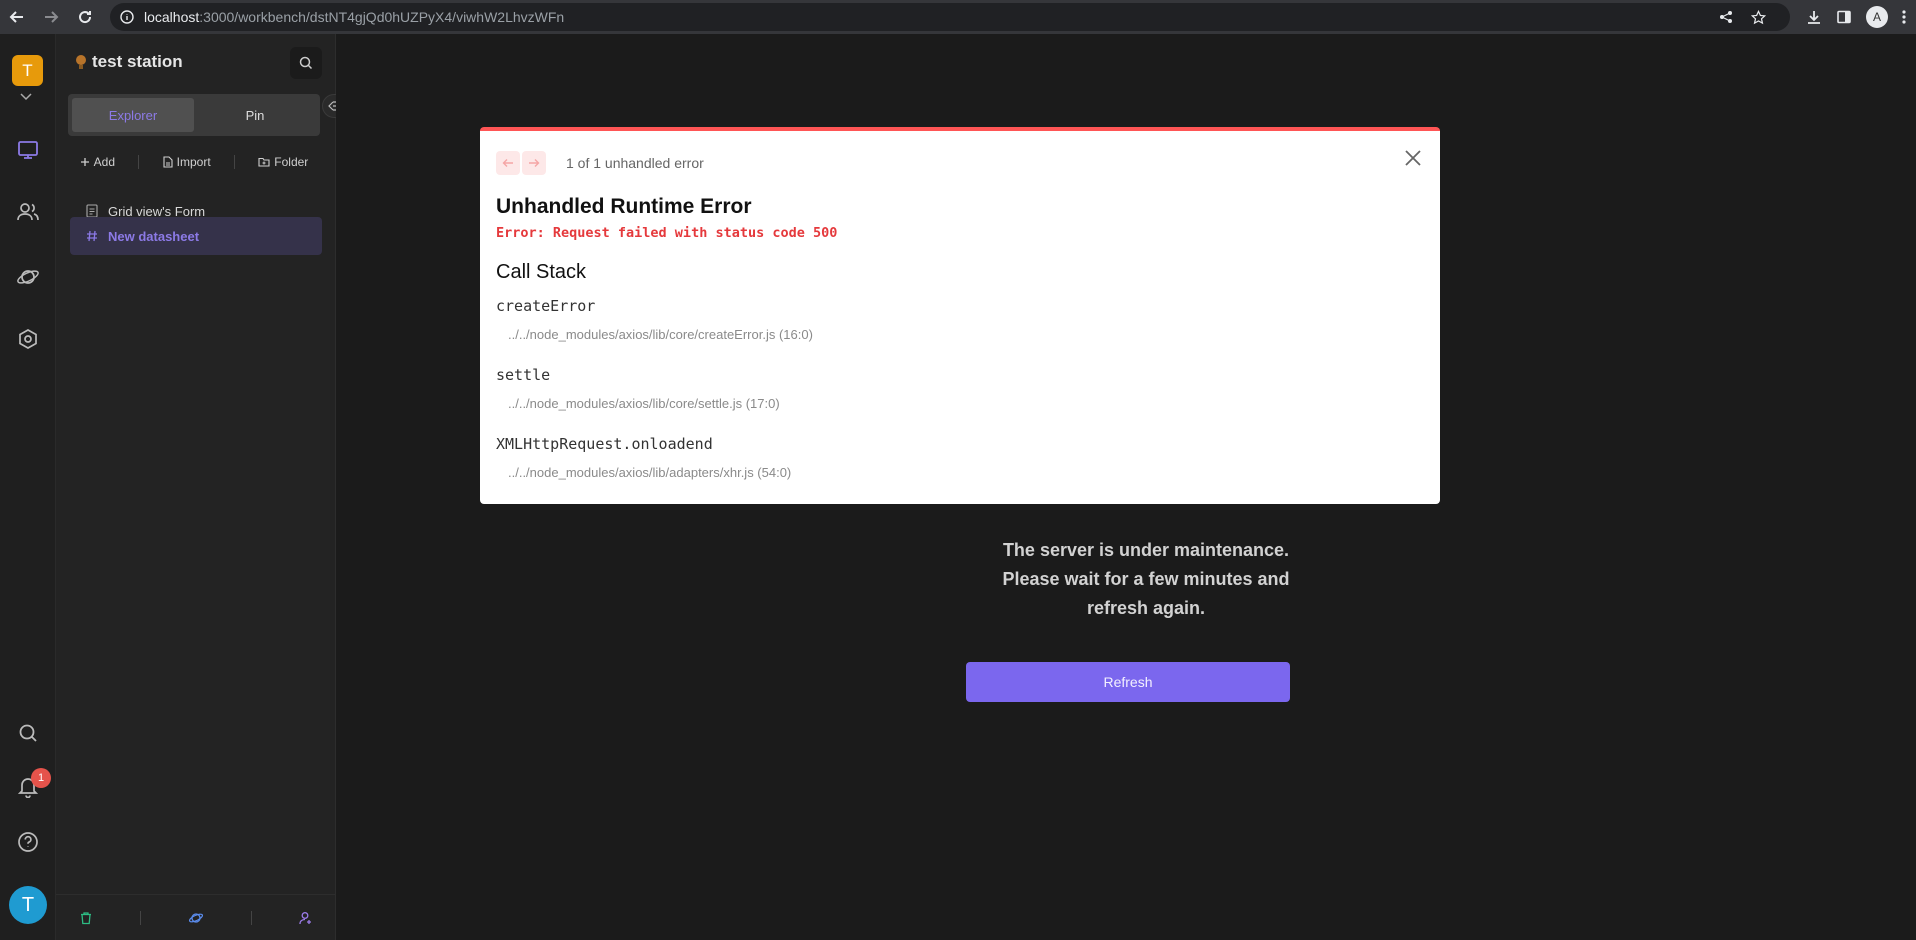 The height and width of the screenshot is (940, 1916). I want to click on forward-button, so click(51, 17).